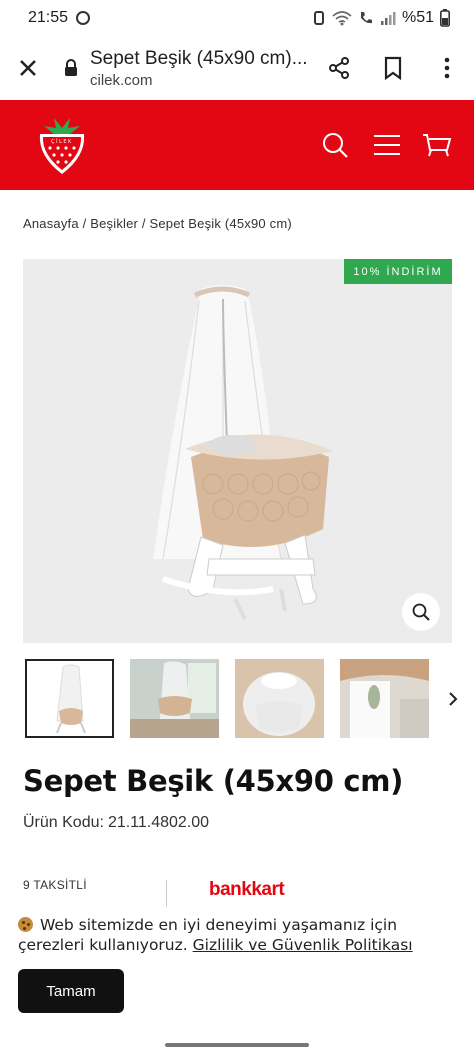 Image resolution: width=474 pixels, height=1053 pixels. What do you see at coordinates (237, 145) in the screenshot?
I see `site-header: ÇİLEK` at bounding box center [237, 145].